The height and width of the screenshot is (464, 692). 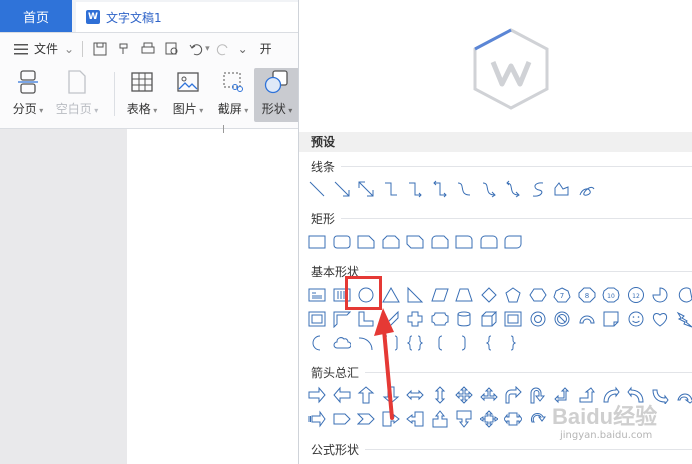 I want to click on category-divider, so click(x=528, y=372).